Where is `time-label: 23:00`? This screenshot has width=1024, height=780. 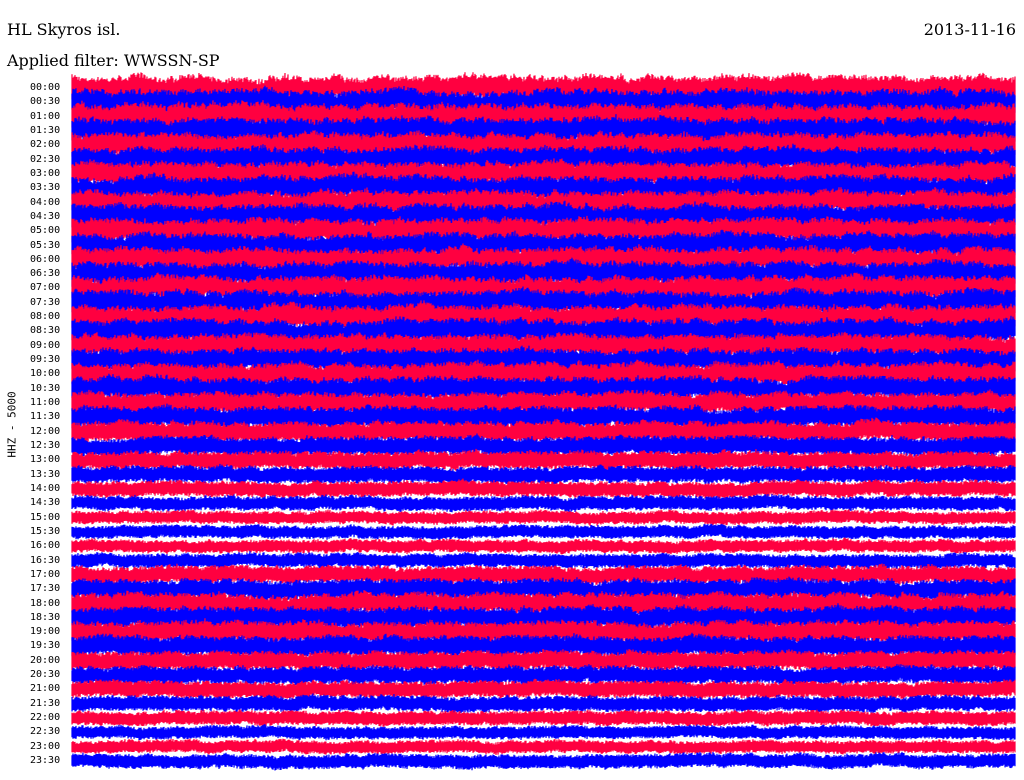
time-label: 23:00 is located at coordinates (45, 746).